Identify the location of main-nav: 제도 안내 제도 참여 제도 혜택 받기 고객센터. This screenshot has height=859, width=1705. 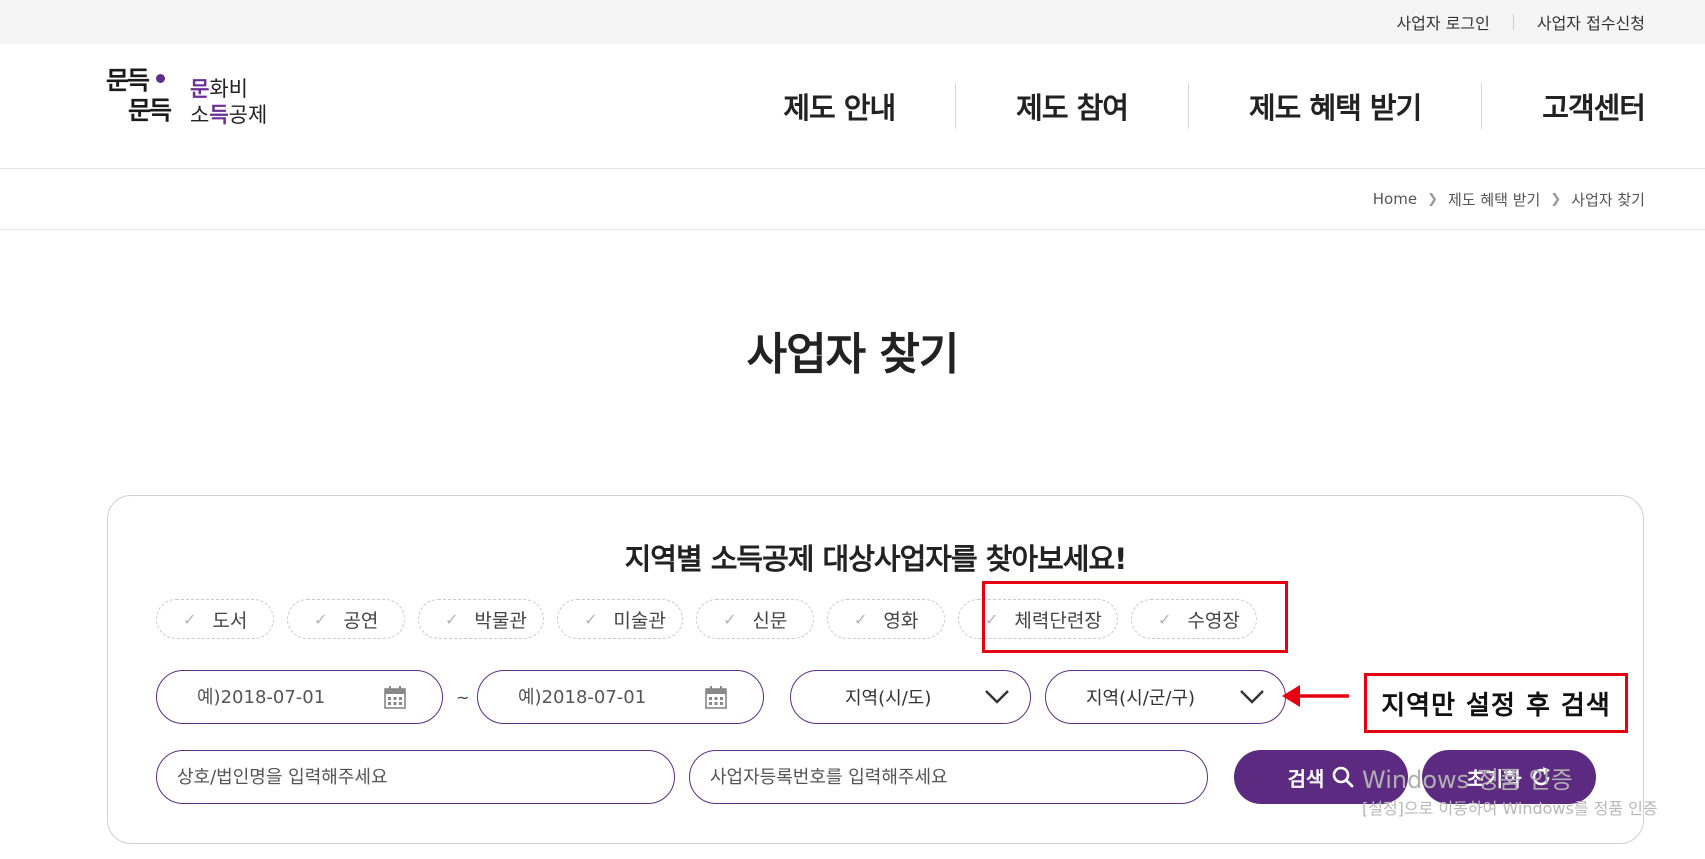
(1184, 106).